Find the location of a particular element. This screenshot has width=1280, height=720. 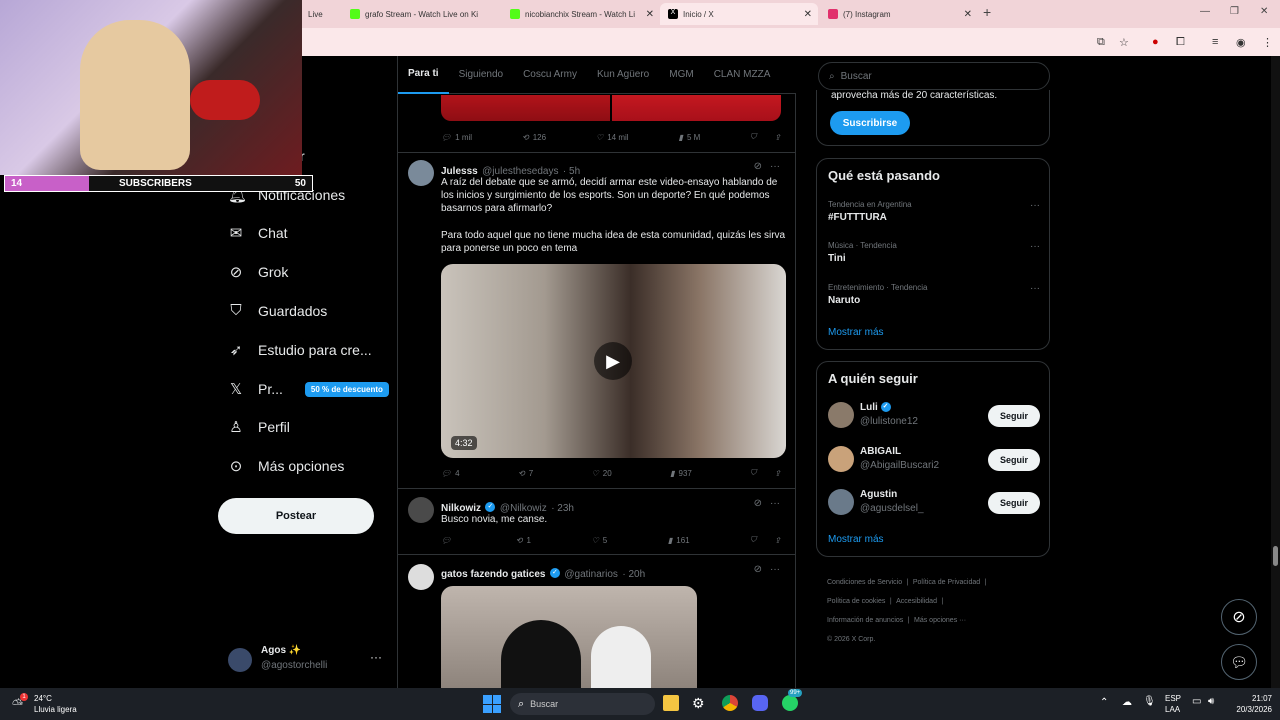

sidebar-item-premium: 𝕏 Pr... 50 % de descuento is located at coordinates (308, 389).